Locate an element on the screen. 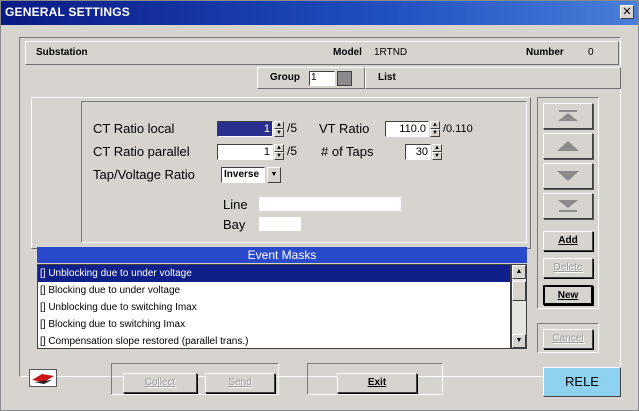 This screenshot has width=639, height=411. first-icon is located at coordinates (568, 115).